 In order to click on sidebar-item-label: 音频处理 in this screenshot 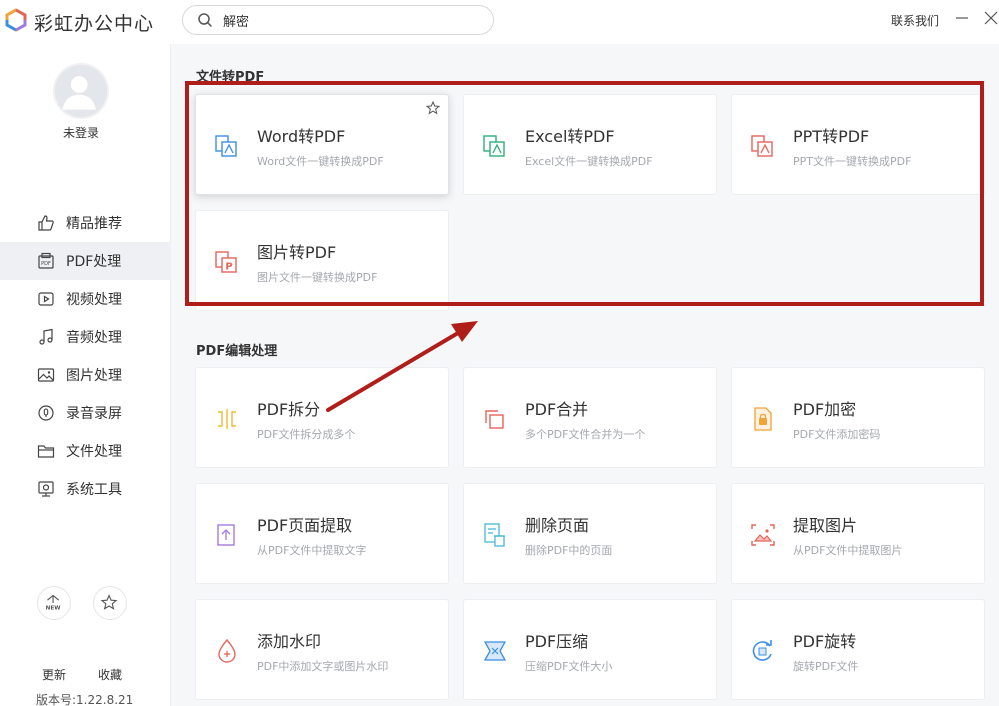, I will do `click(94, 338)`.